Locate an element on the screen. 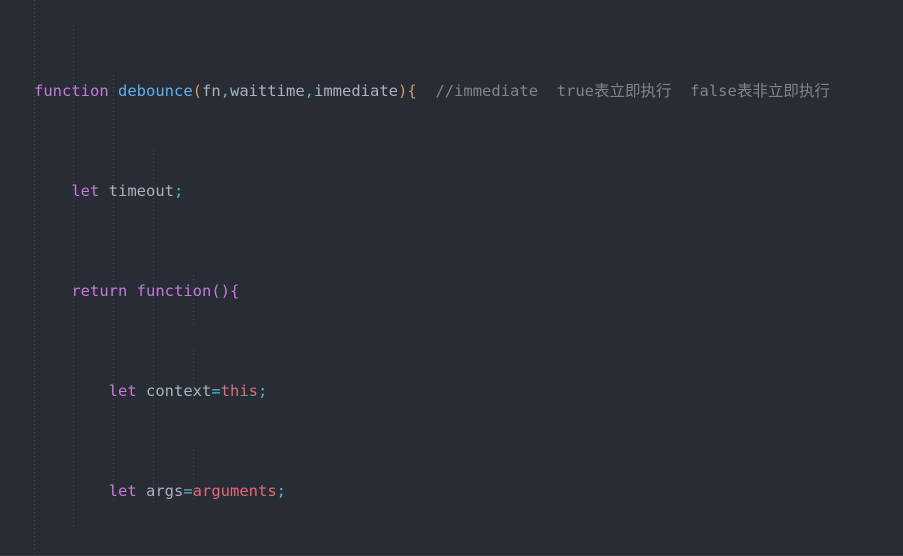  code-line-2: let timeout; is located at coordinates (451, 191).